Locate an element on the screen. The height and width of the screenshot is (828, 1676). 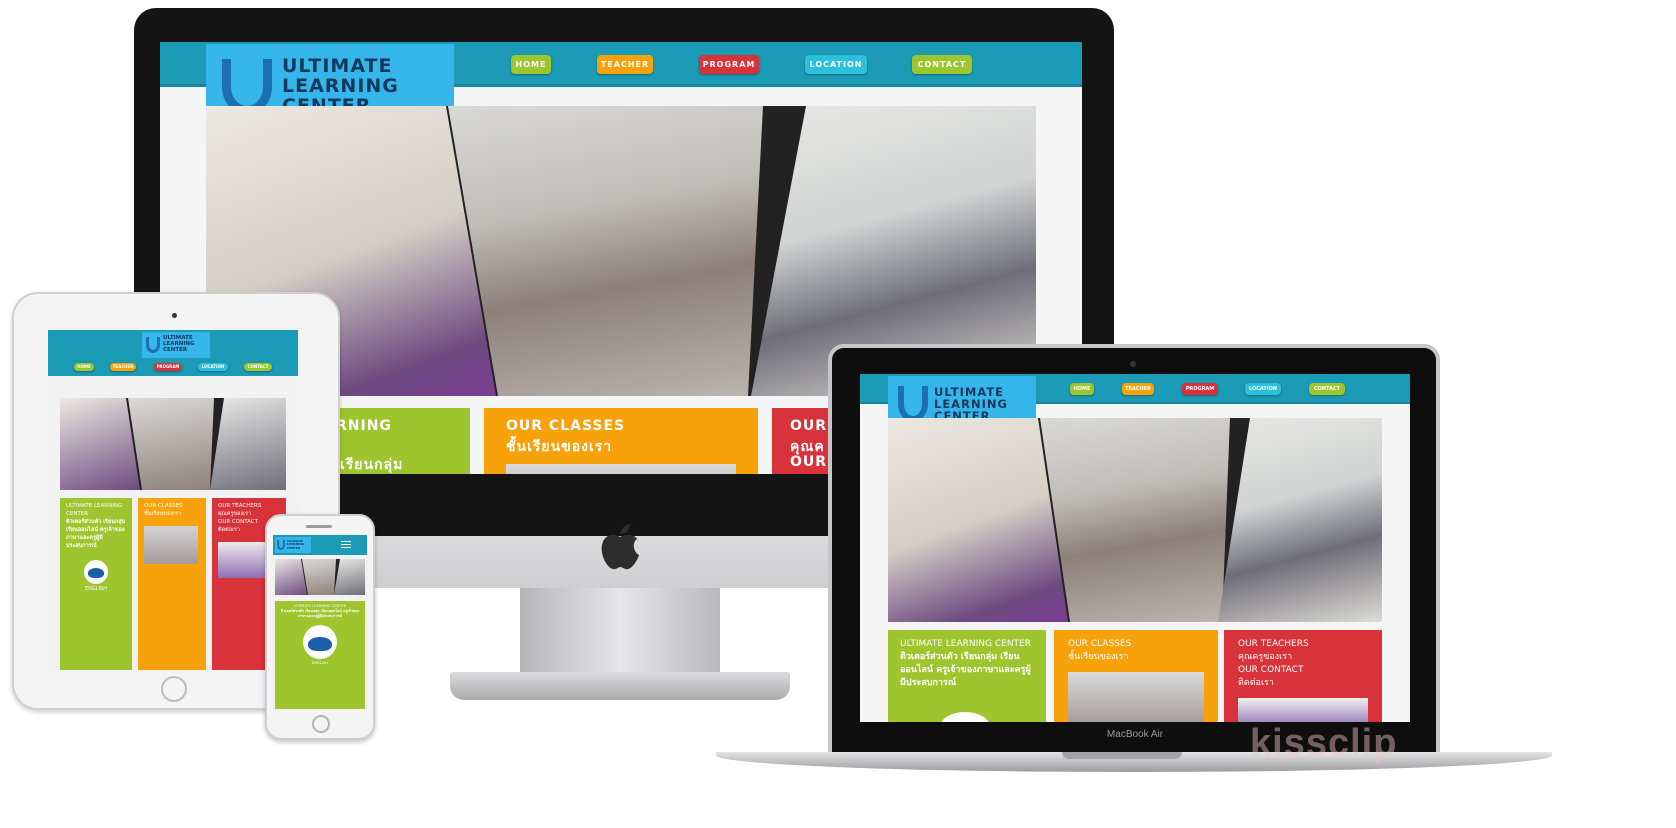
laptop-contact-title: OUR CONTACT is located at coordinates (1271, 670).